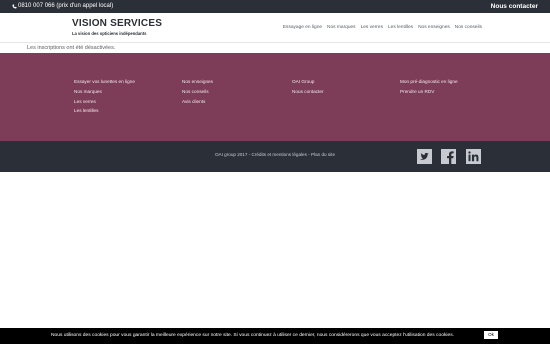 Image resolution: width=550 pixels, height=344 pixels. I want to click on registration-notice: Les inscriptions ont été désactivées., so click(71, 48).